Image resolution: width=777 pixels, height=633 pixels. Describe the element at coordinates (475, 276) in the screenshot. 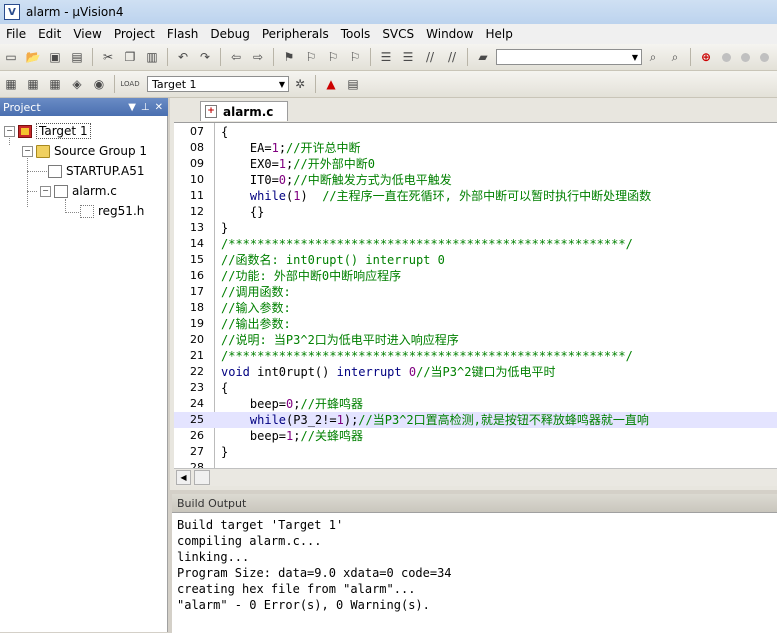

I see `code-line: 16 //功能: 外部中断0中断响应程序` at that location.